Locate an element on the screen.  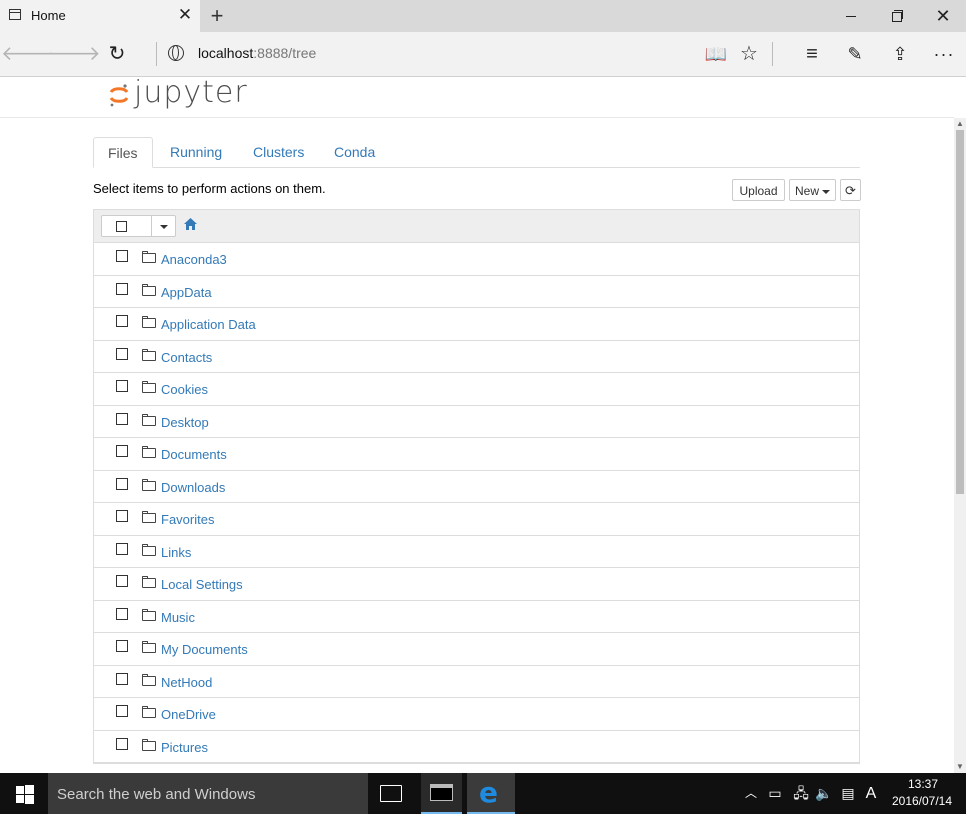
upload-button: Upload is located at coordinates (758, 190).